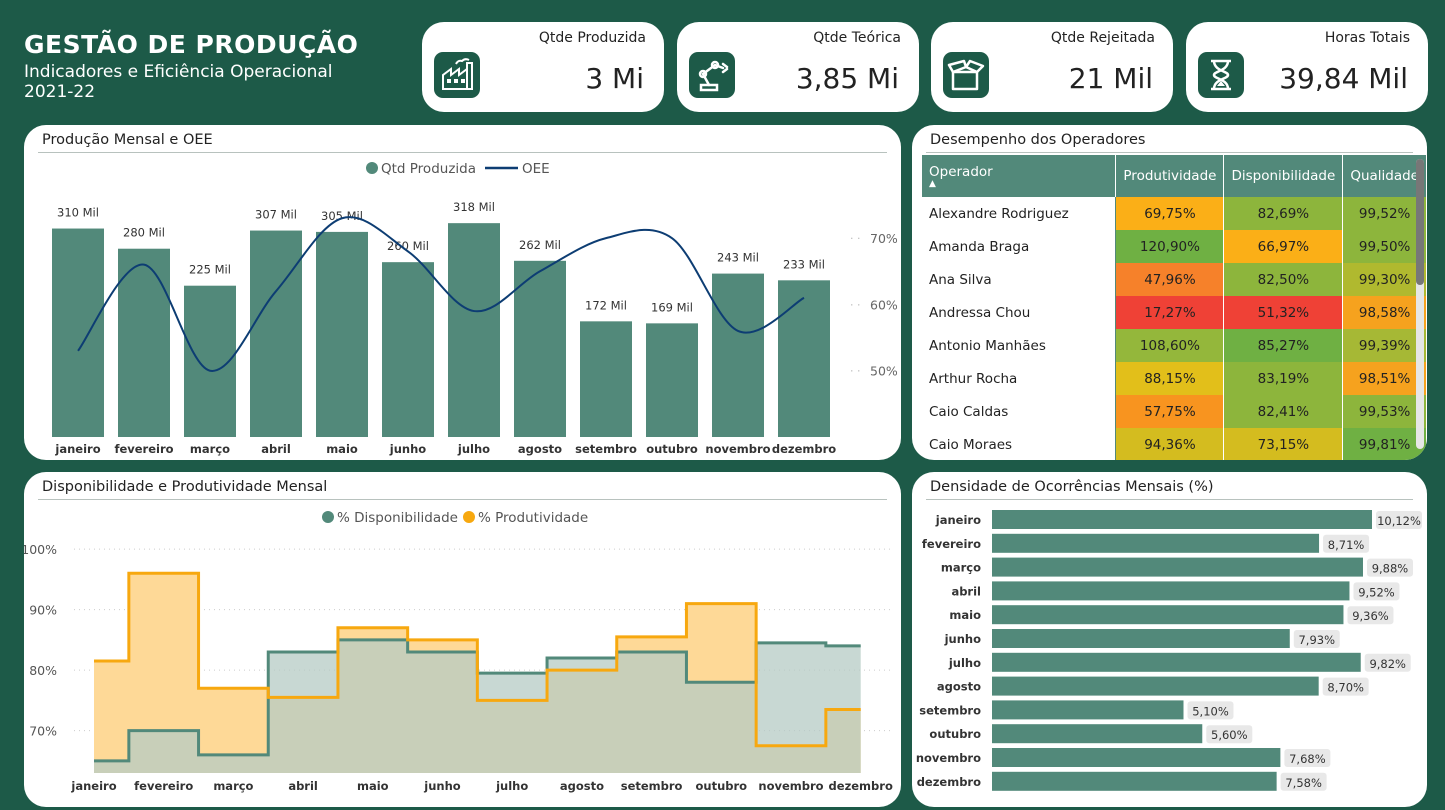 The image size is (1445, 810). Describe the element at coordinates (1170, 411) in the screenshot. I see `cell-produtividade: 57,75%` at that location.